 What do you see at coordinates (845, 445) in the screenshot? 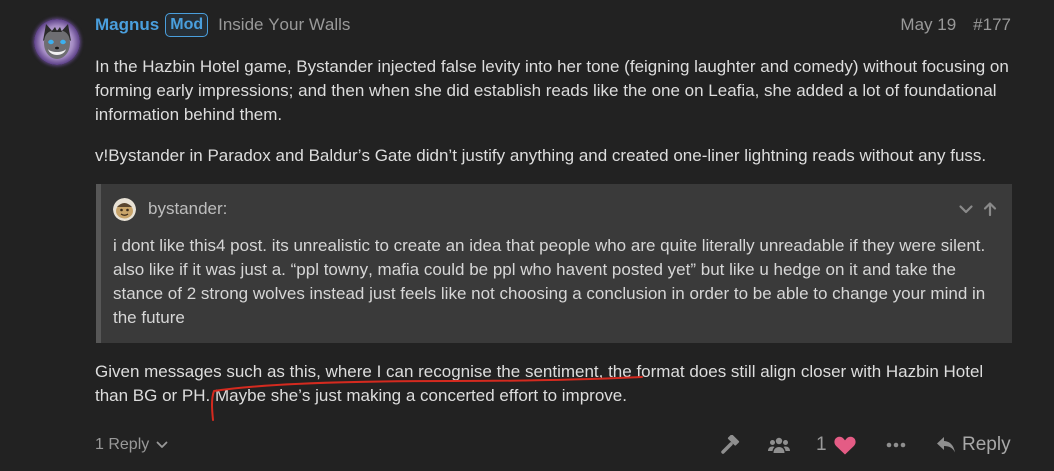
I see `heart-icon` at bounding box center [845, 445].